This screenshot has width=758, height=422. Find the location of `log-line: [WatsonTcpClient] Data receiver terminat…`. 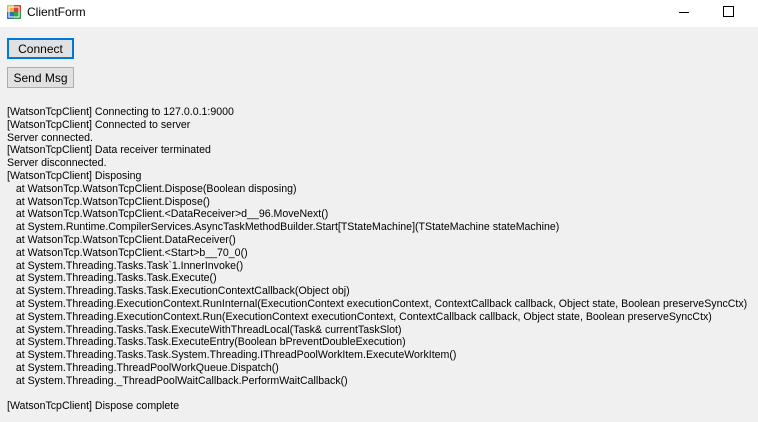

log-line: [WatsonTcpClient] Data receiver terminat… is located at coordinates (109, 150).